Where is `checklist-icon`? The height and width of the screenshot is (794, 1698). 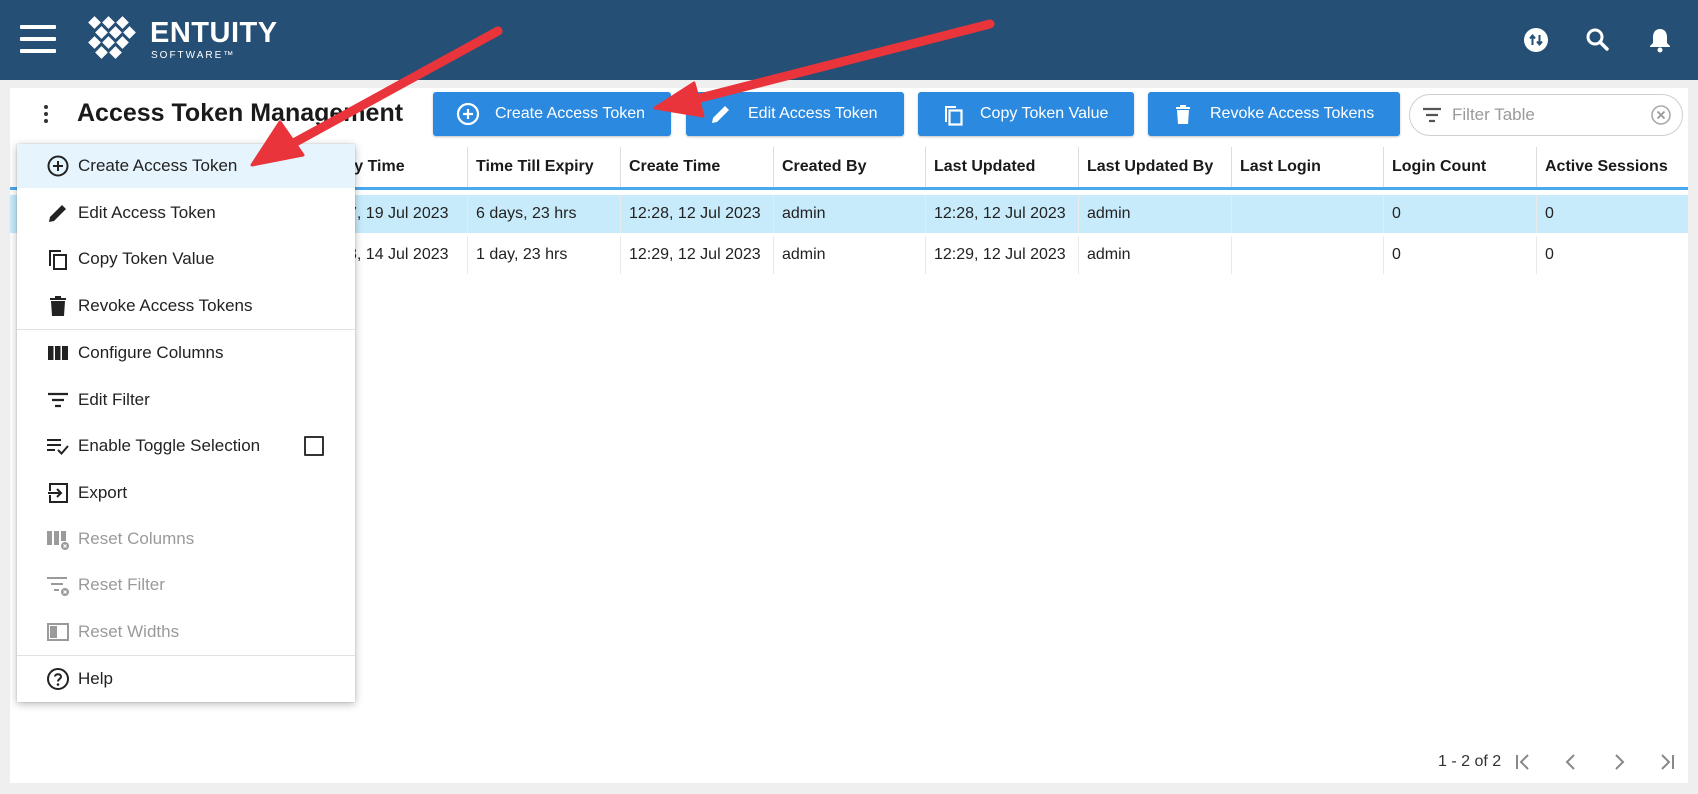
checklist-icon is located at coordinates (58, 446).